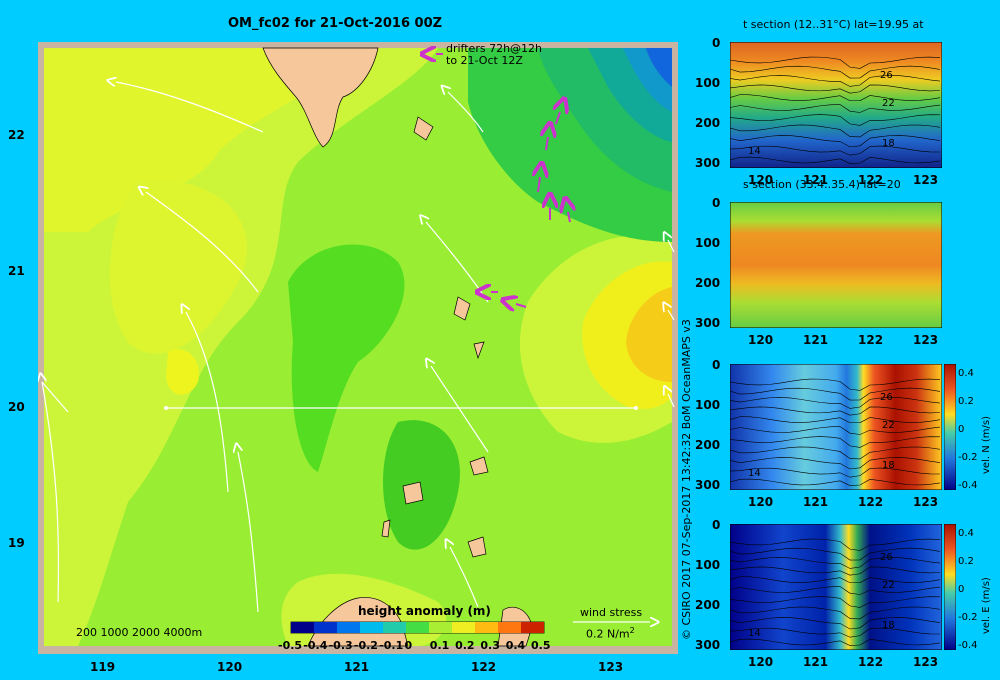  I want to click on colorbar-ticks: -0.5 -0.4 -0.3 -0.2 -0.1 0 0.1 0.2 0.3 0.4 0.5, so click(414, 646).